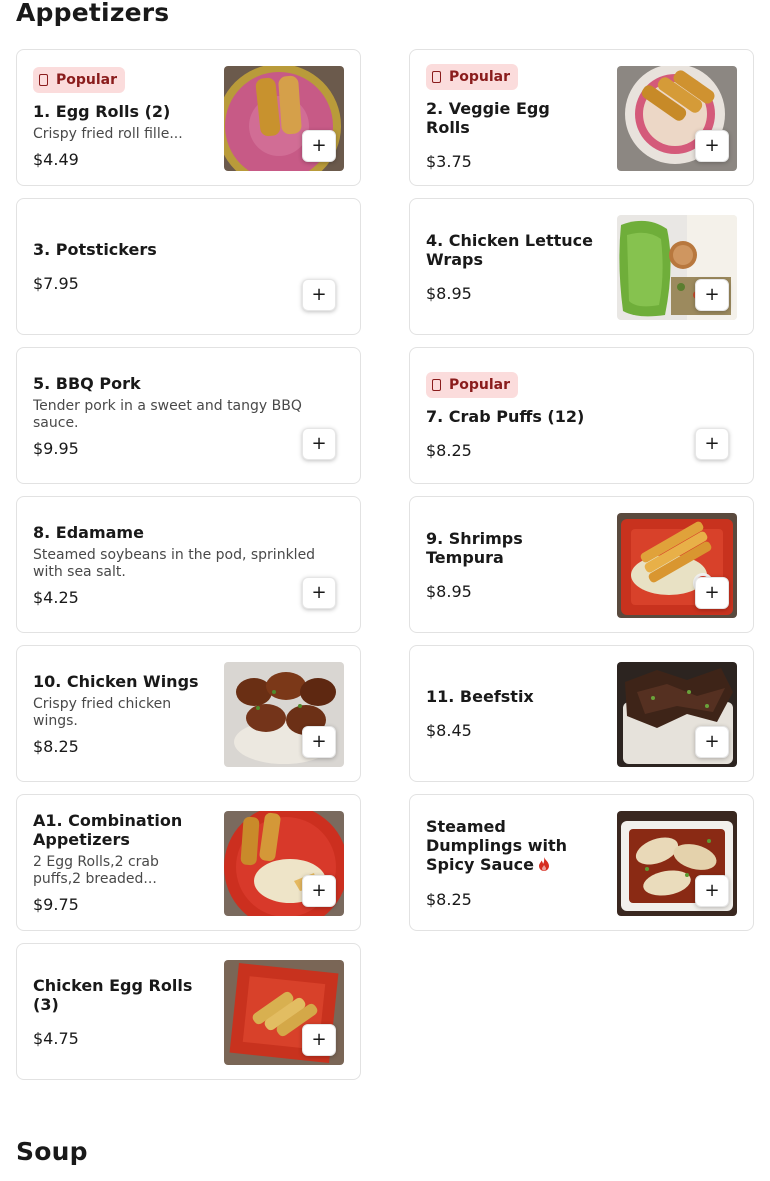 The height and width of the screenshot is (1181, 770). I want to click on item-name: 3. Potstickers, so click(95, 249).